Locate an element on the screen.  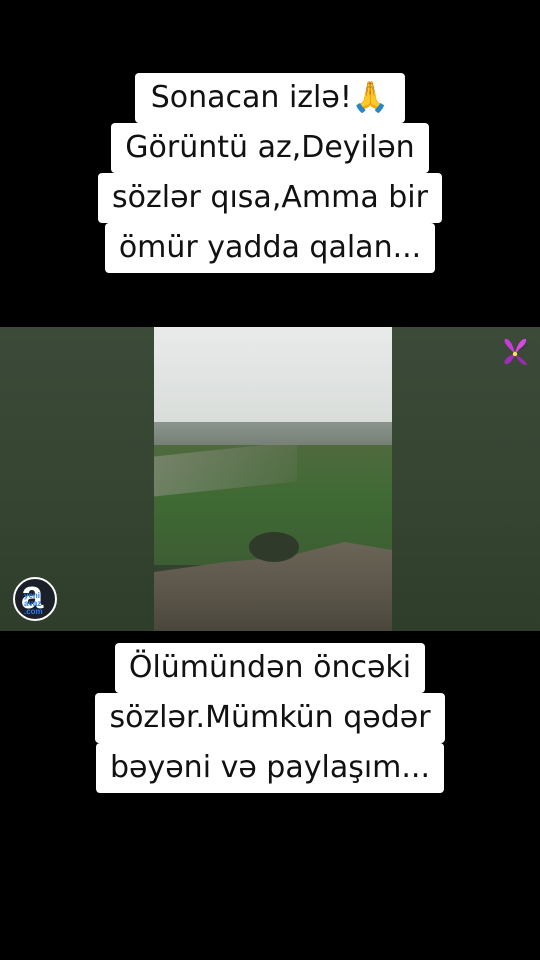
logo-text-line-3: .com is located at coordinates (33, 611).